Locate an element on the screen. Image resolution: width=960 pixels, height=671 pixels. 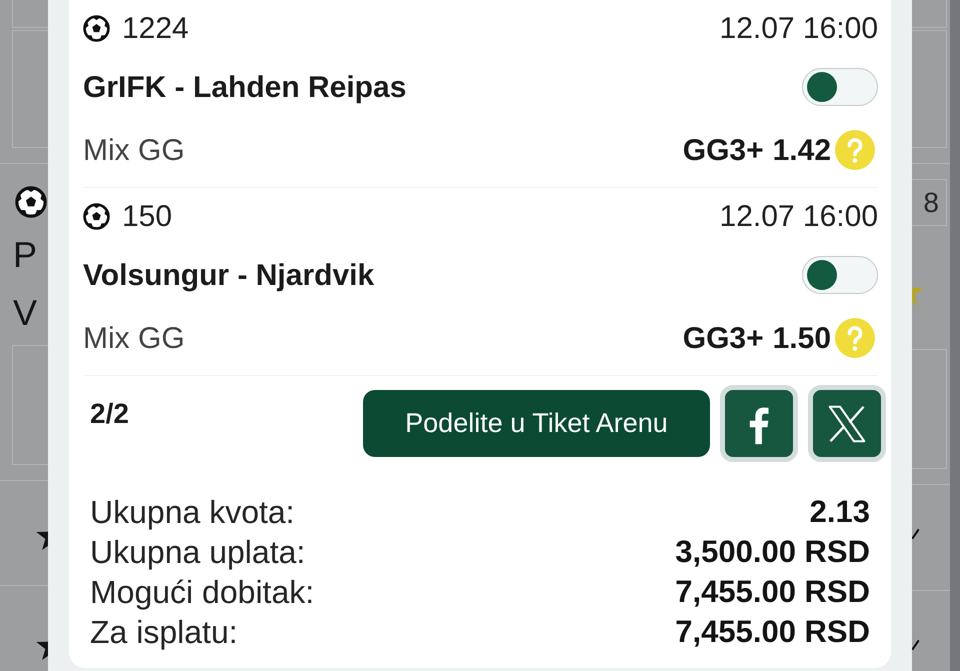
summary-label: Mogući dobitak: is located at coordinates (202, 592).